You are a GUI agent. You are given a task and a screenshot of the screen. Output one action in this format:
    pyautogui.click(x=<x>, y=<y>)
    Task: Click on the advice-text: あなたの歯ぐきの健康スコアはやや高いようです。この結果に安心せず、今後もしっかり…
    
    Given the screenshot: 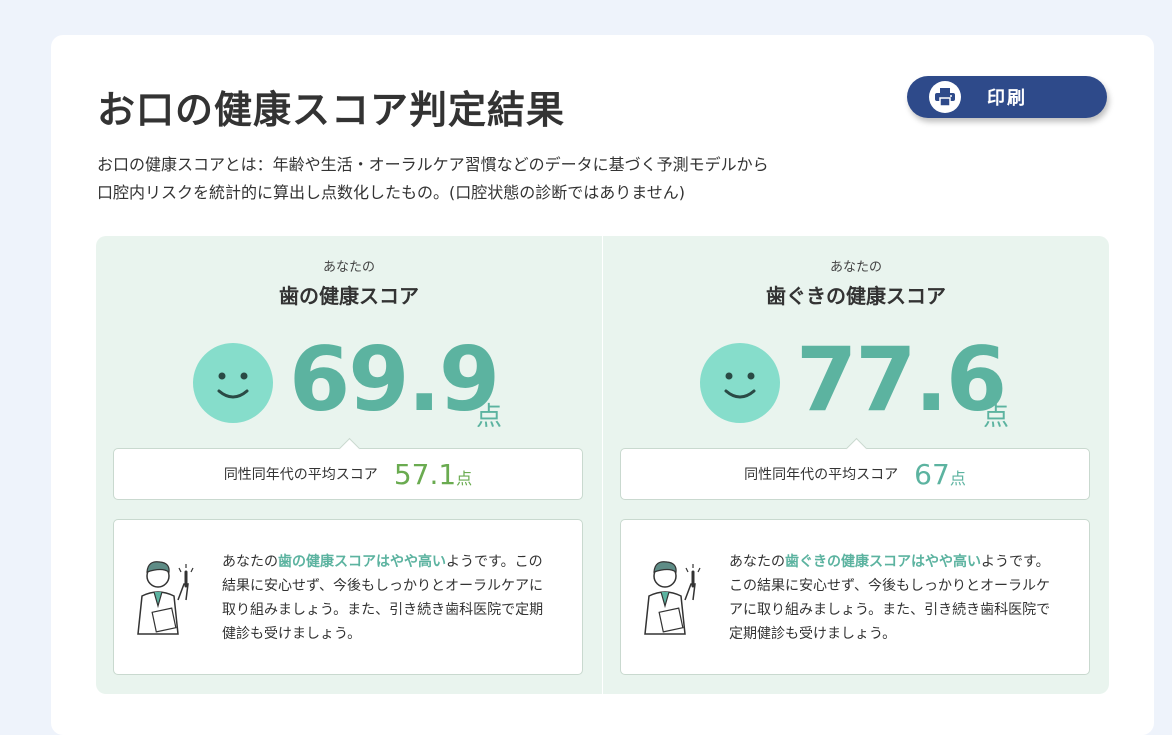 What is the action you would take?
    pyautogui.click(x=890, y=598)
    